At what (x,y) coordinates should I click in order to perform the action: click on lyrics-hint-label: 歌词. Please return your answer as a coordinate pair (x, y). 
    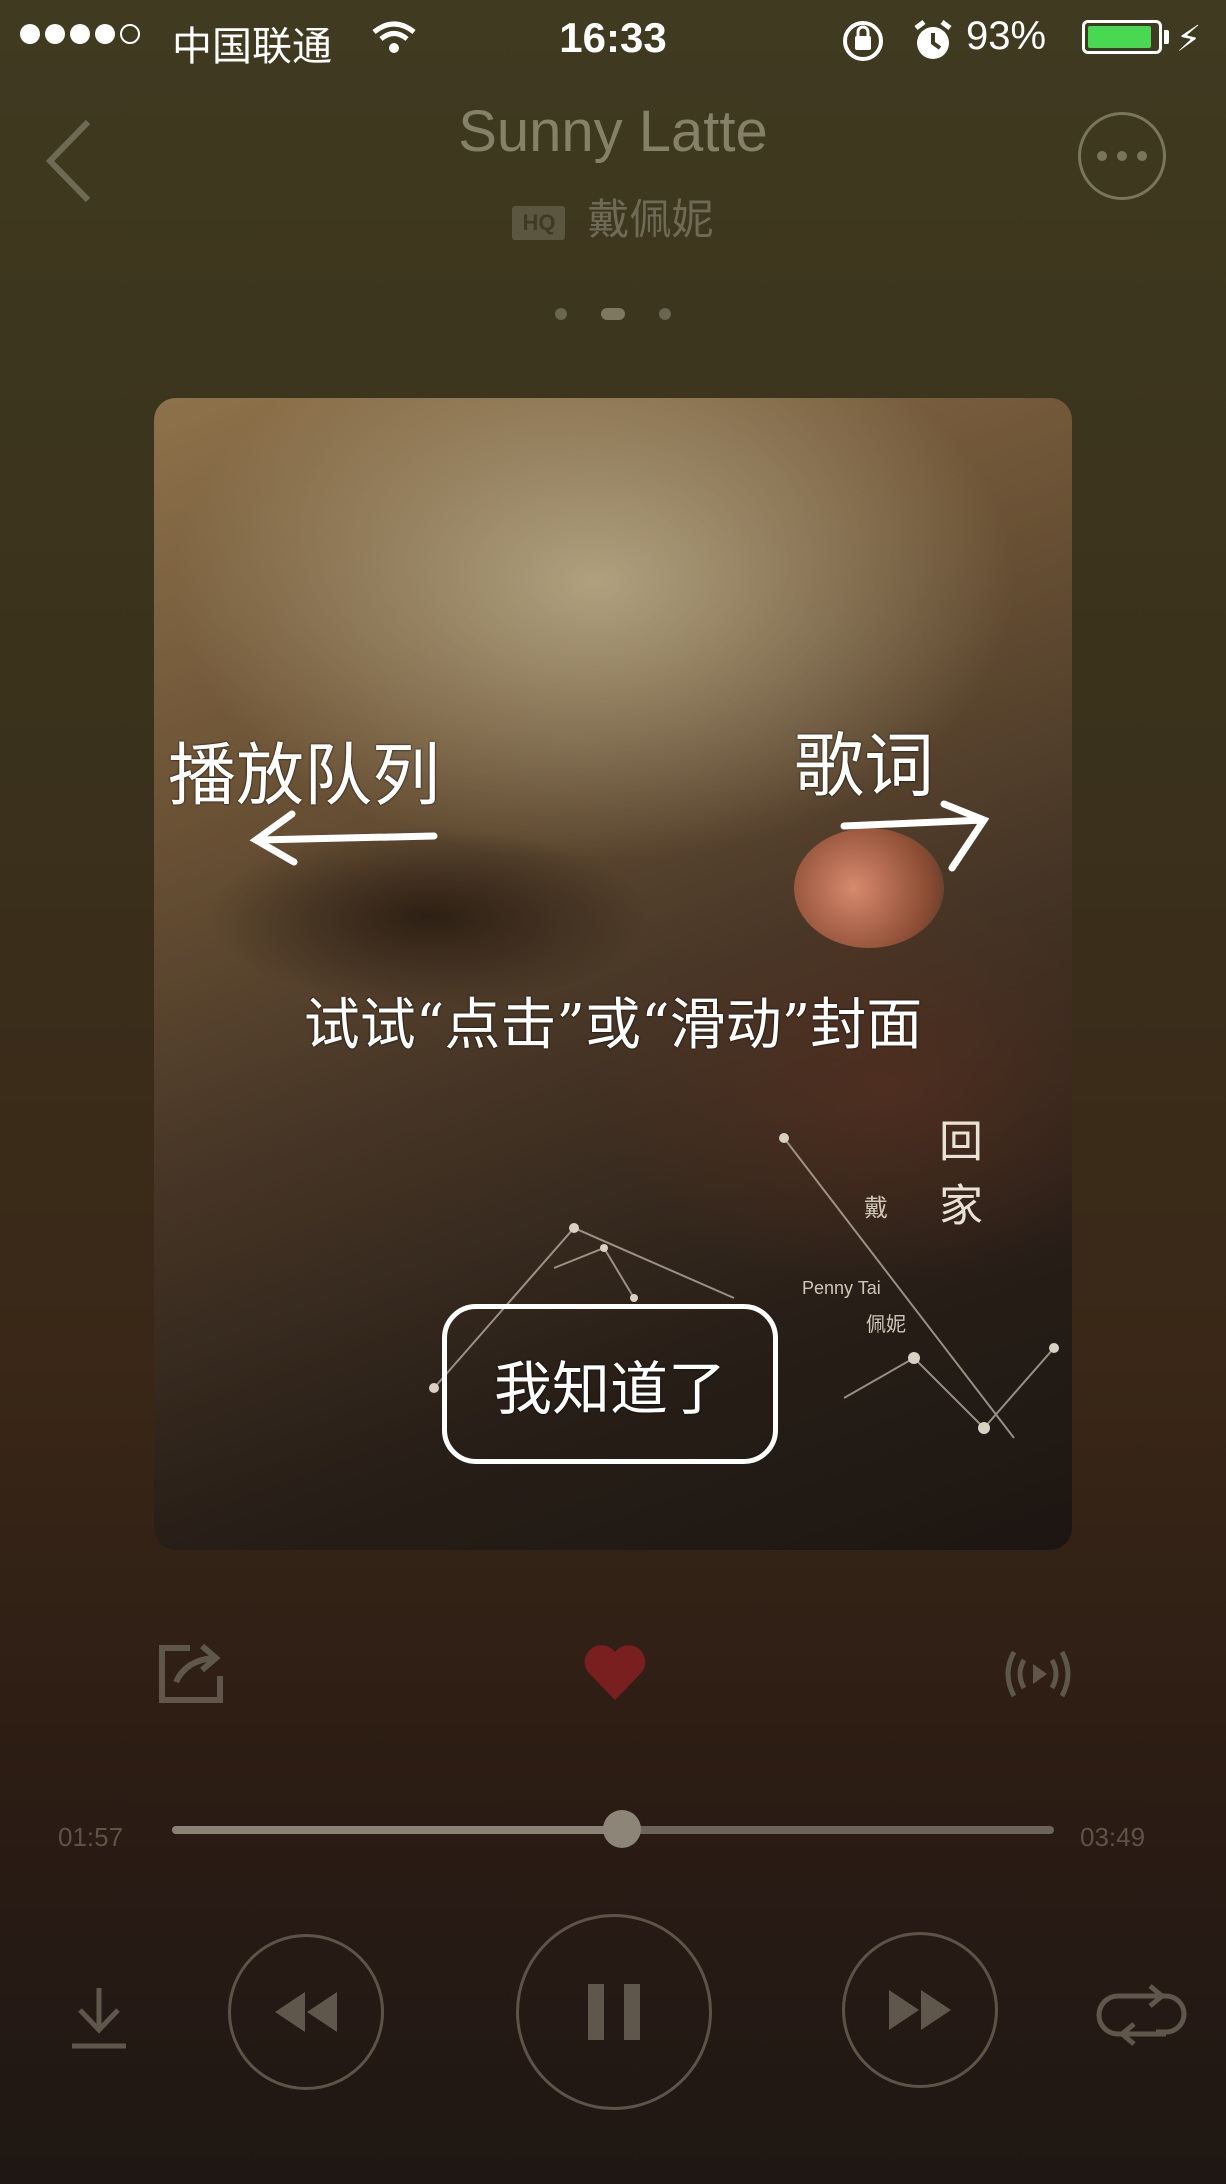
    Looking at the image, I should click on (864, 766).